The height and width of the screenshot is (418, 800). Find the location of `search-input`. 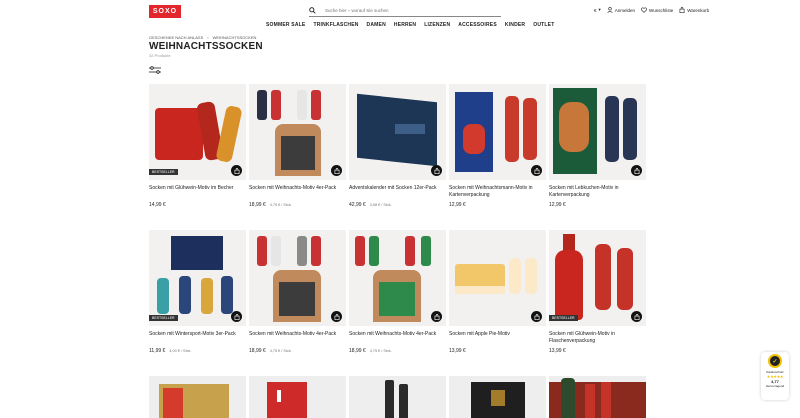

search-input is located at coordinates (410, 10).